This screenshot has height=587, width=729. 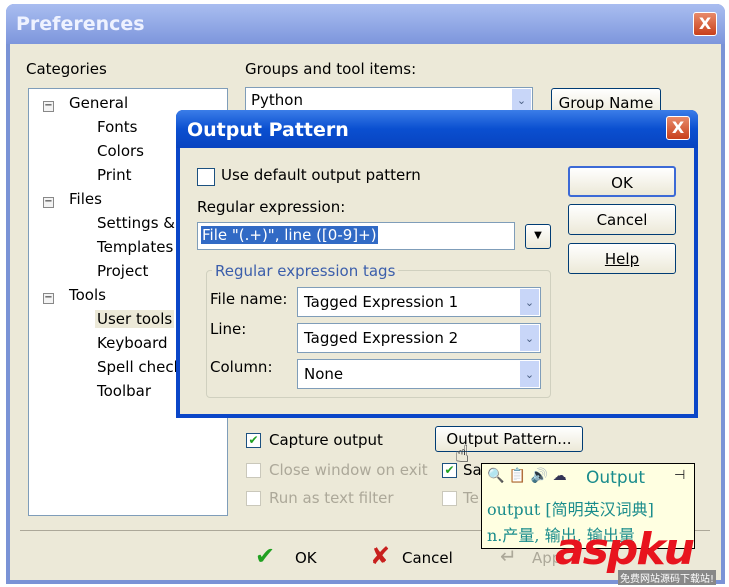 I want to click on tree-item: Fonts, so click(x=117, y=127).